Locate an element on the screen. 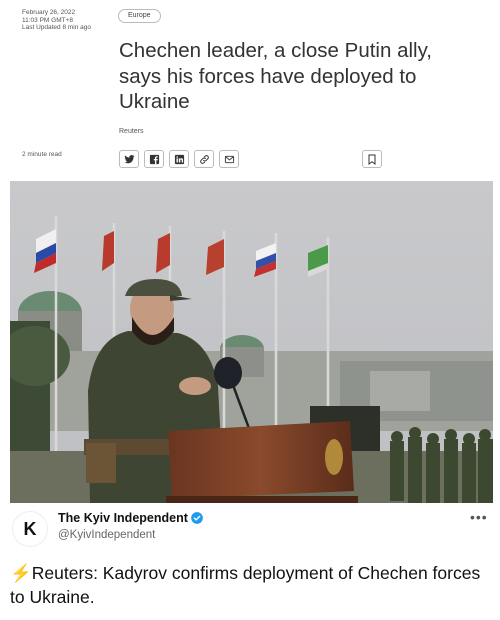 The image size is (500, 620). link-icon is located at coordinates (204, 159).